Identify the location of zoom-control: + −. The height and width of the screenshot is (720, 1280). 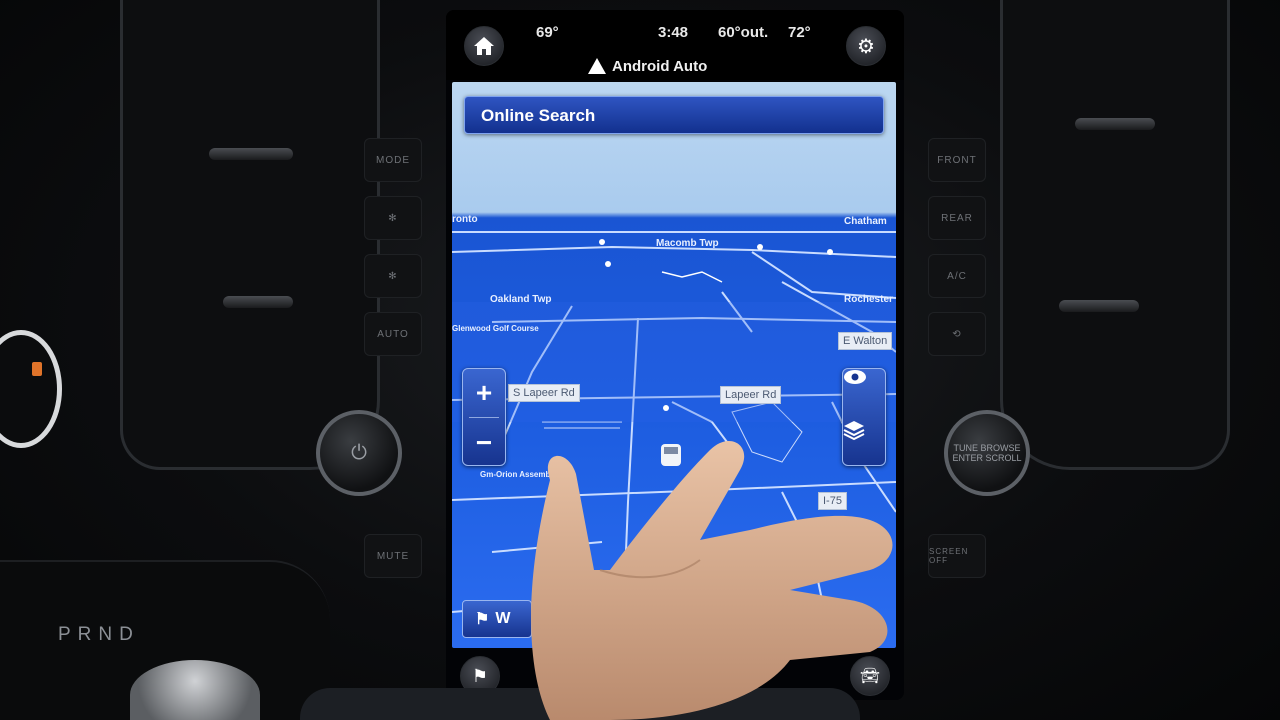
(484, 417).